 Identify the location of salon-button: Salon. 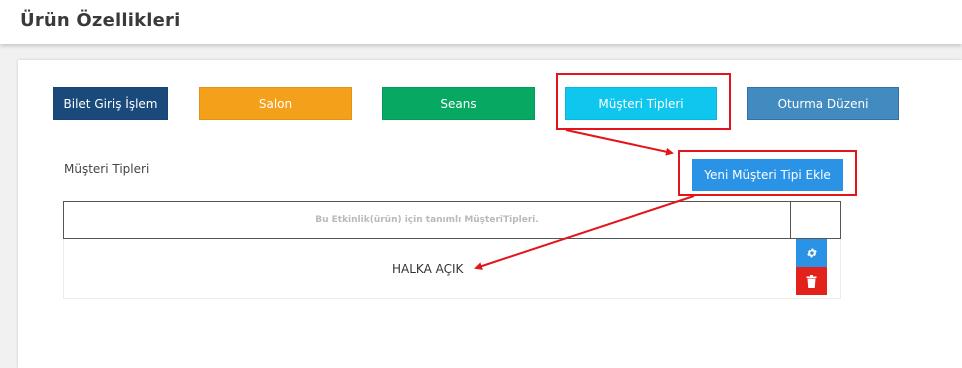
(275, 103).